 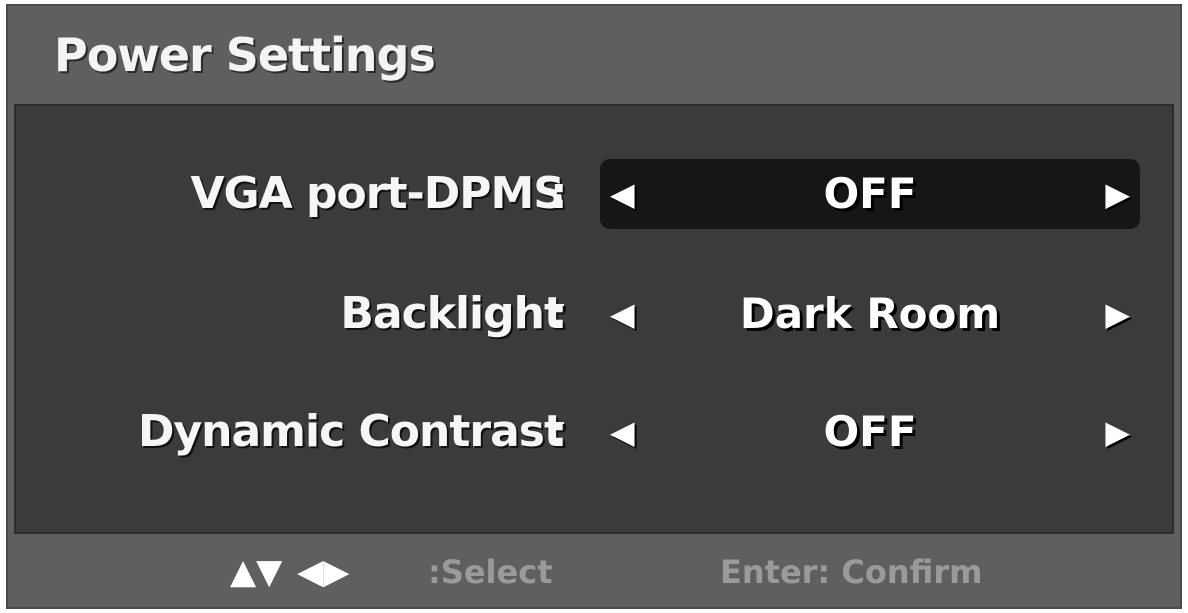 What do you see at coordinates (490, 572) in the screenshot?
I see `select-hint: :Select` at bounding box center [490, 572].